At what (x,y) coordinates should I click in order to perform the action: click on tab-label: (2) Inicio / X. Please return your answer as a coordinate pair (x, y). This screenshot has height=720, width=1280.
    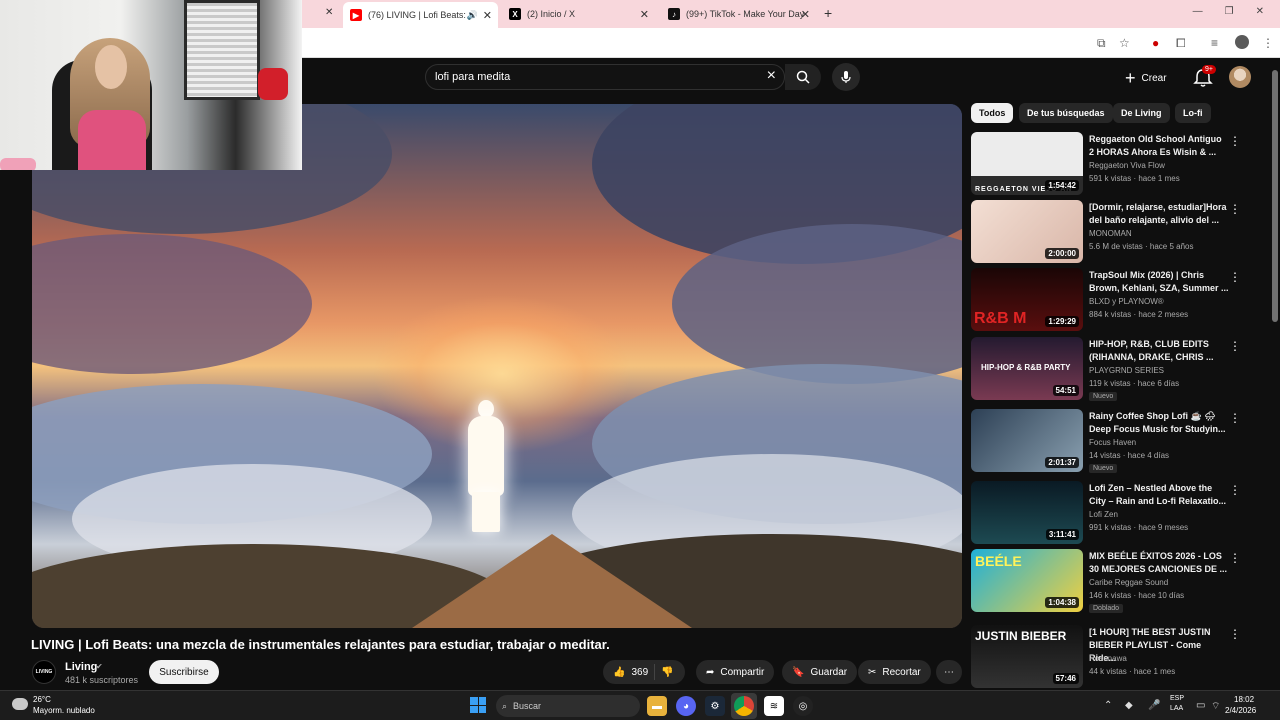
    Looking at the image, I should click on (551, 14).